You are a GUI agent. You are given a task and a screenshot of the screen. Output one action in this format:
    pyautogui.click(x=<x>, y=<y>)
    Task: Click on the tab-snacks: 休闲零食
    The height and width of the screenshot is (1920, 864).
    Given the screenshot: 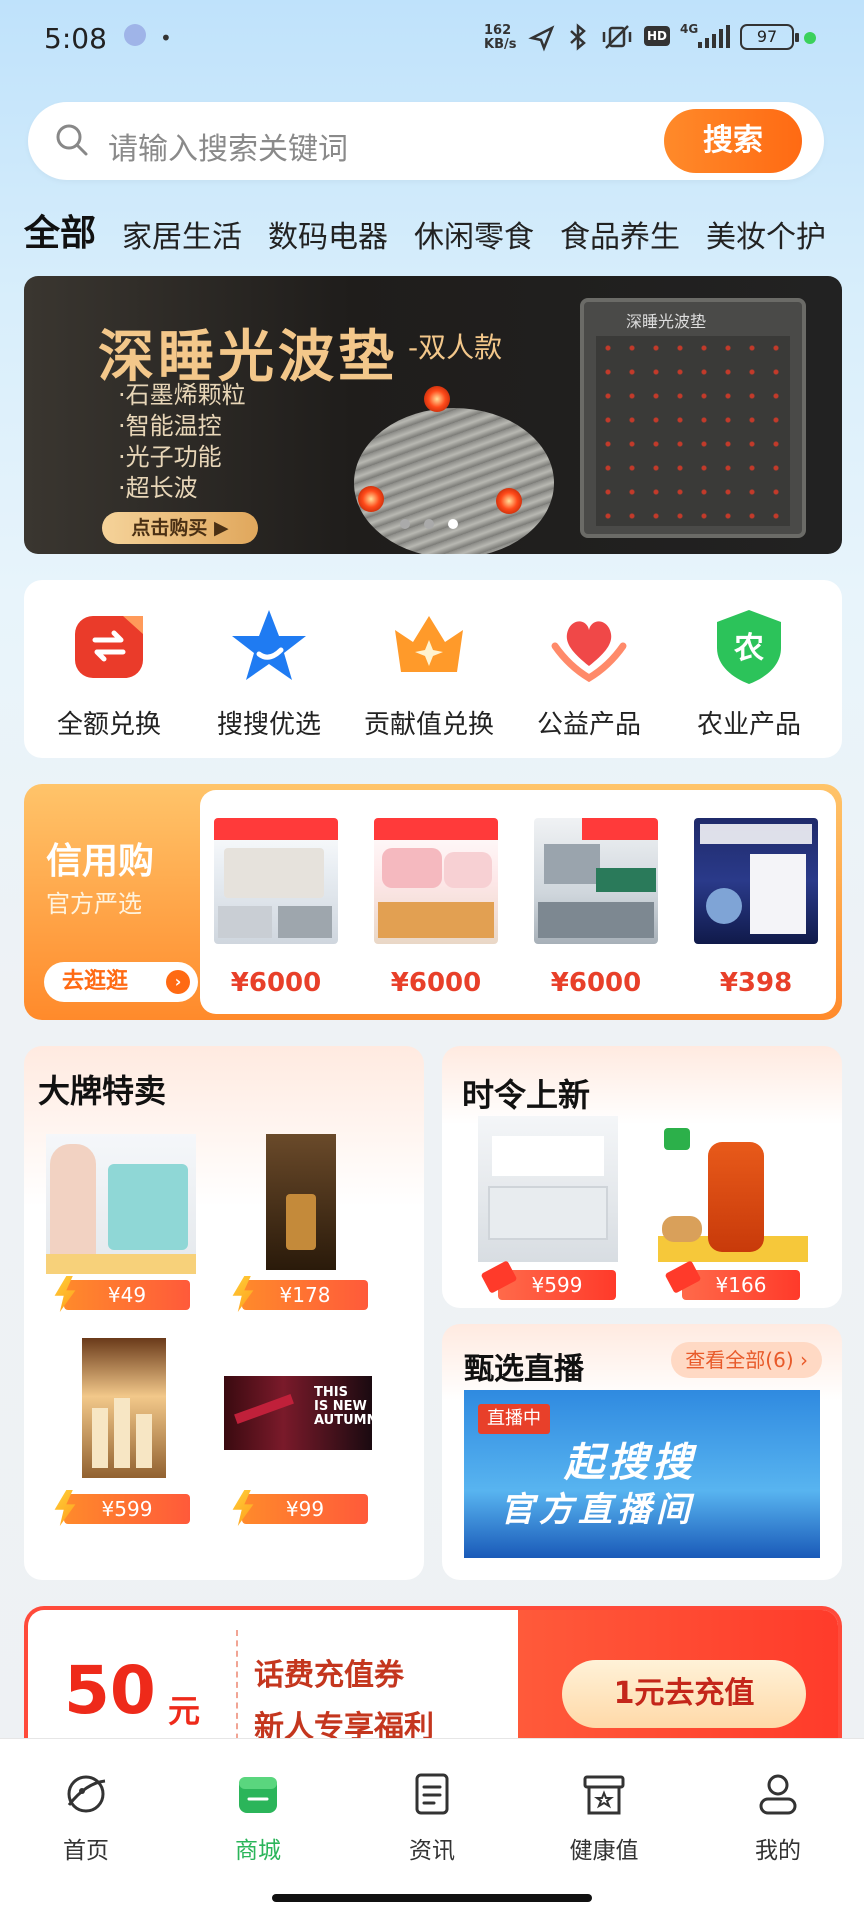 What is the action you would take?
    pyautogui.click(x=474, y=233)
    